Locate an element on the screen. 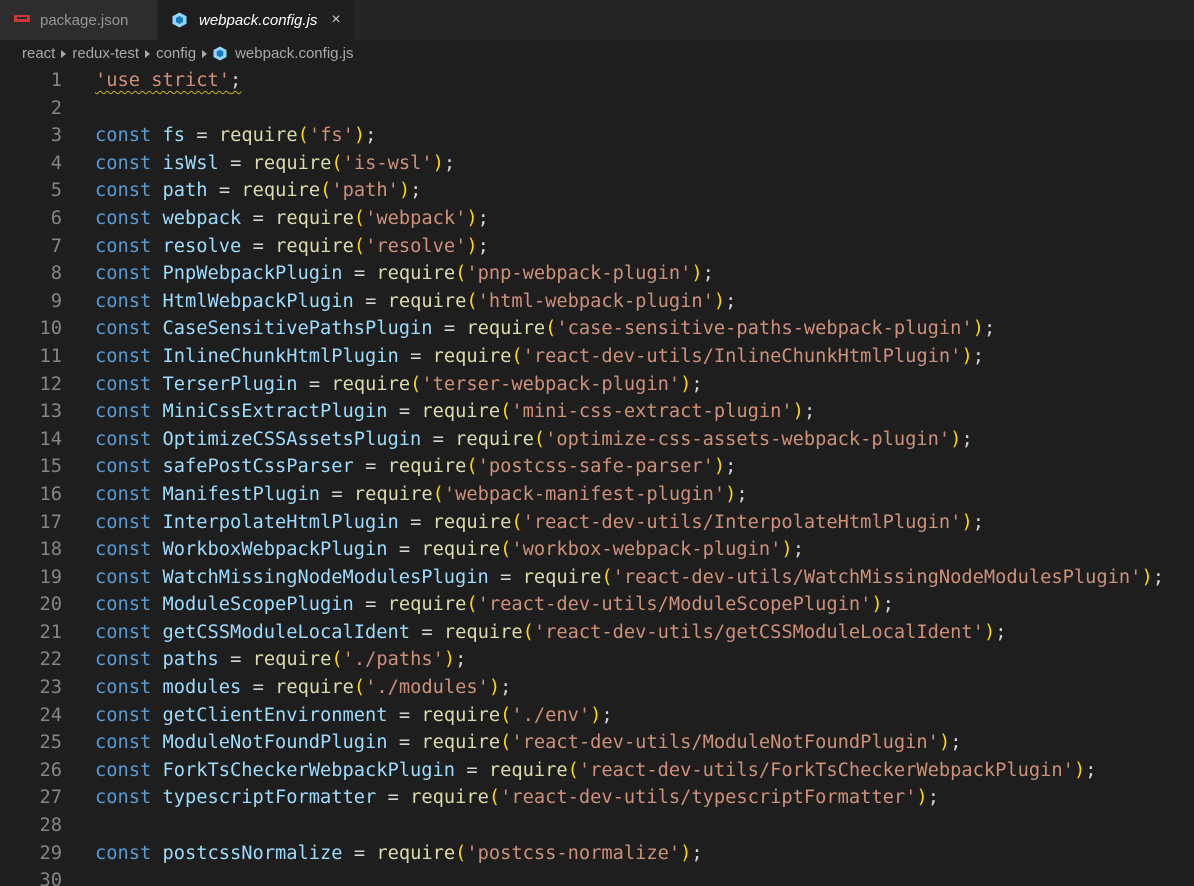 This screenshot has height=886, width=1194. line-number: 23 is located at coordinates (50, 688).